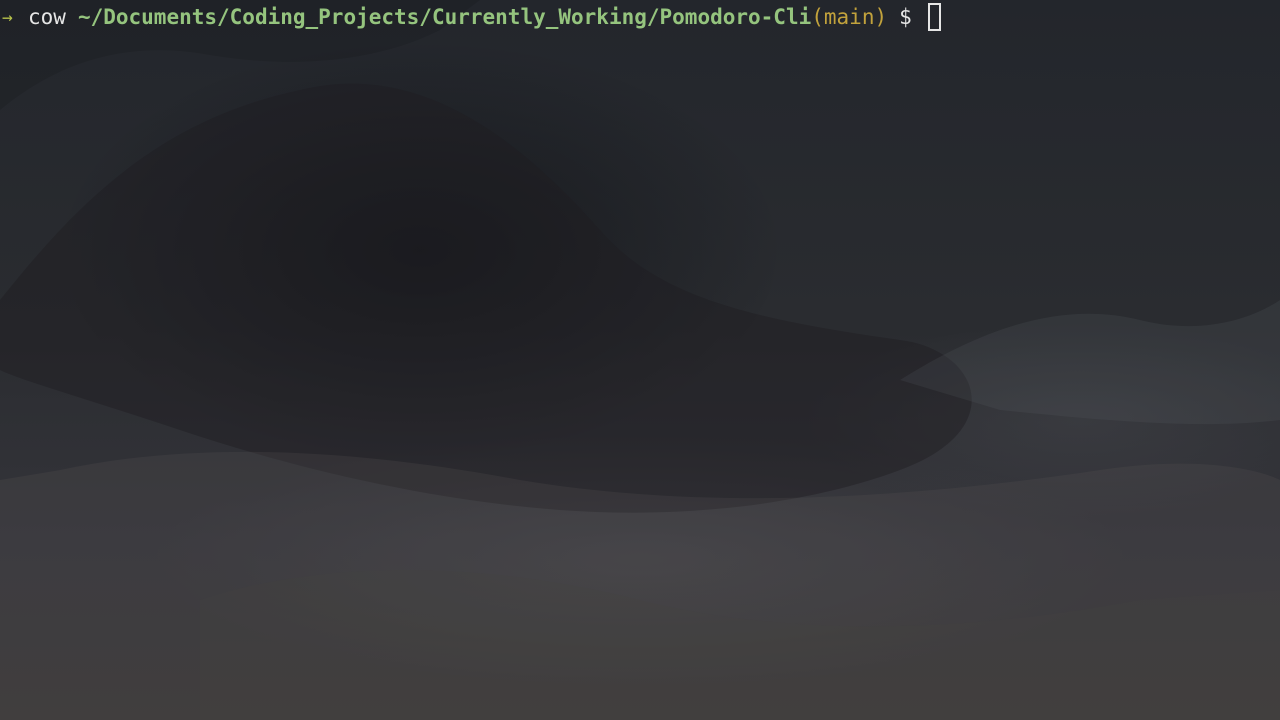 This screenshot has height=720, width=1280. What do you see at coordinates (849, 17) in the screenshot?
I see `prompt-git-branch: (main)` at bounding box center [849, 17].